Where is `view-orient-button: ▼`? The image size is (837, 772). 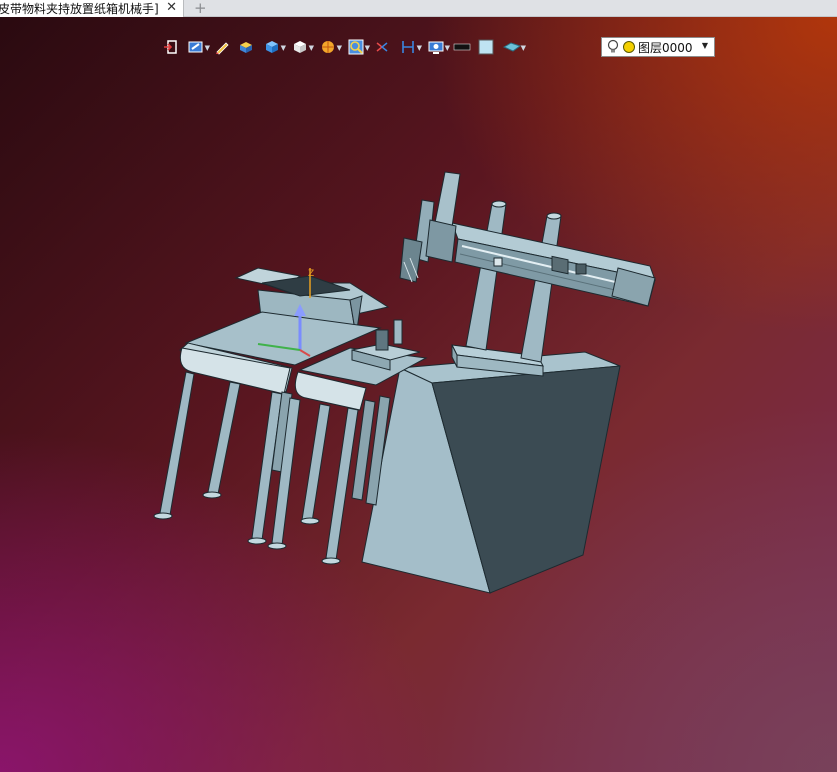 view-orient-button: ▼ is located at coordinates (196, 47).